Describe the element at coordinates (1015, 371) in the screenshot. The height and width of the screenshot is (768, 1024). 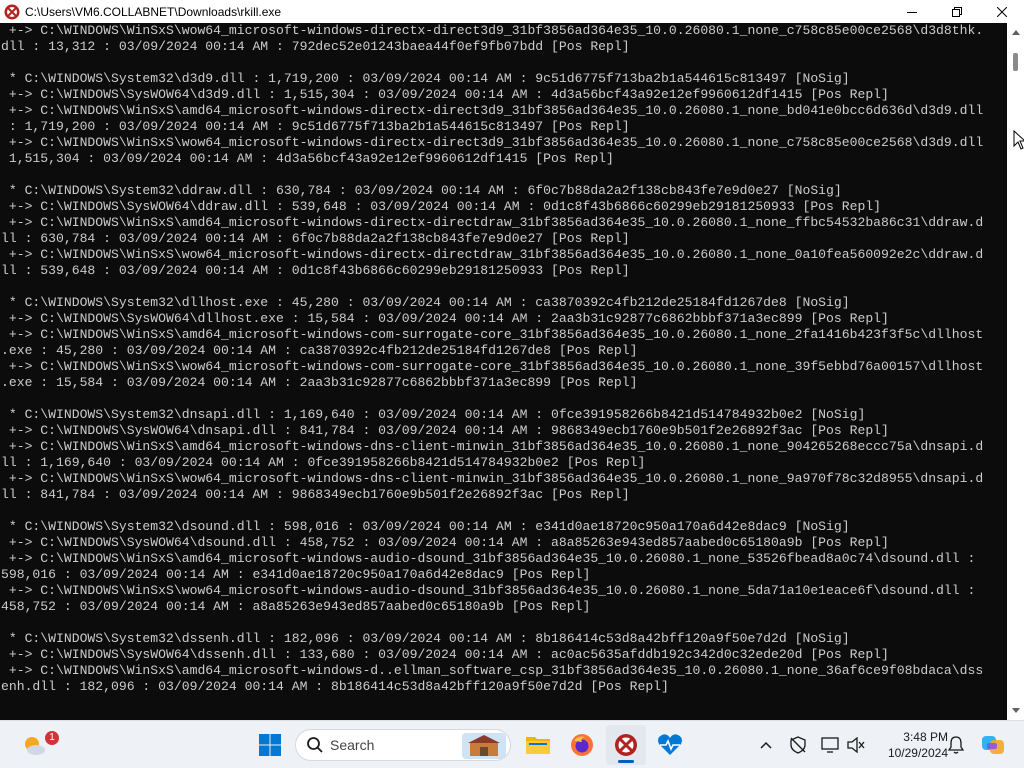
I see `vertical-scrollbar` at that location.